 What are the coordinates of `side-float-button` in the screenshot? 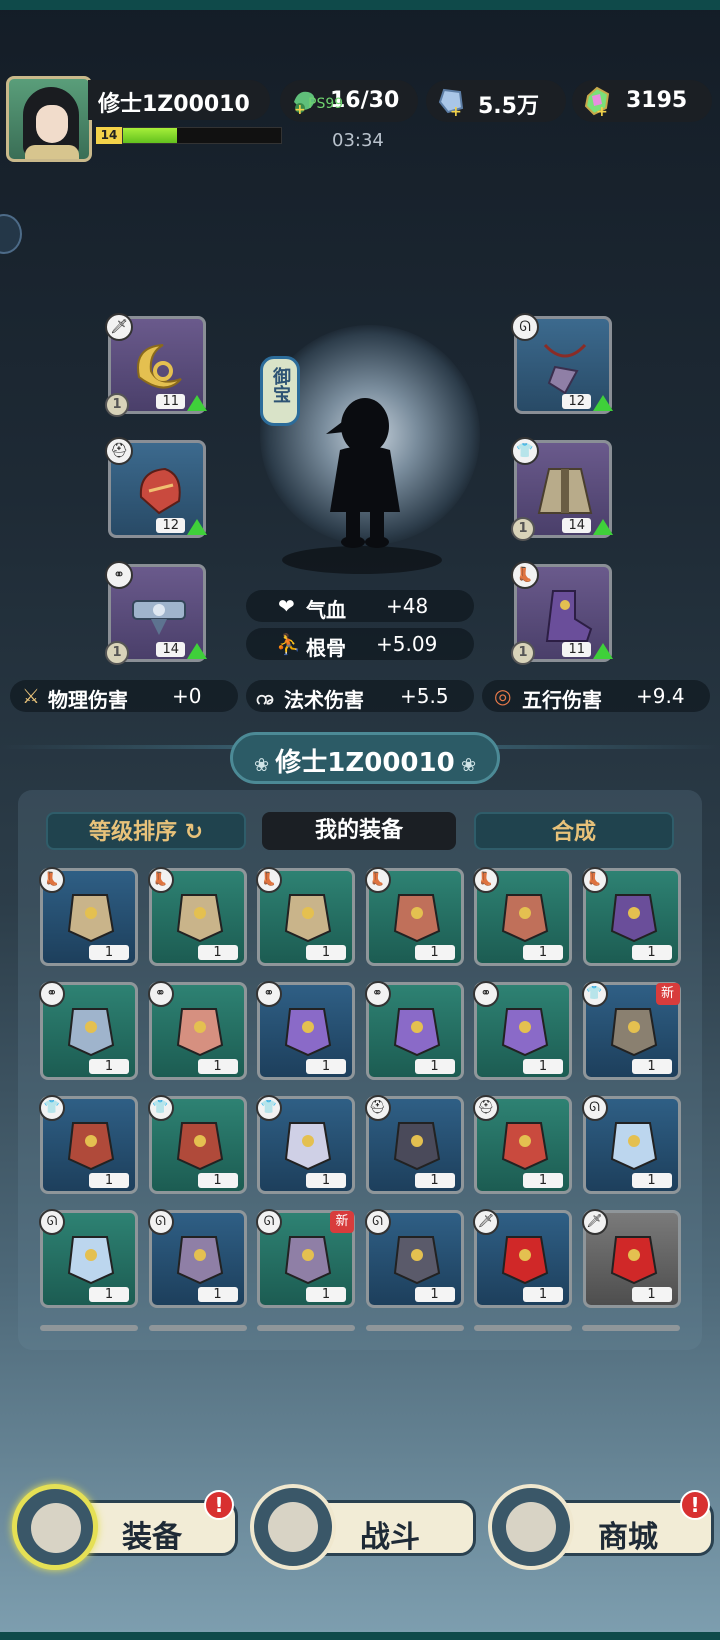 It's located at (11, 234).